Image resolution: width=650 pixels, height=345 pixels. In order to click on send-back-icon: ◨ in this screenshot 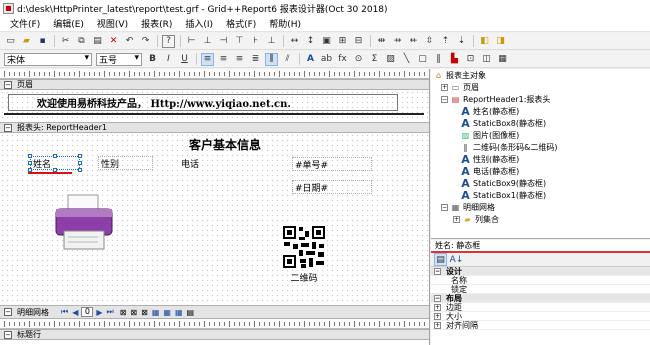, I will do `click(500, 41)`.